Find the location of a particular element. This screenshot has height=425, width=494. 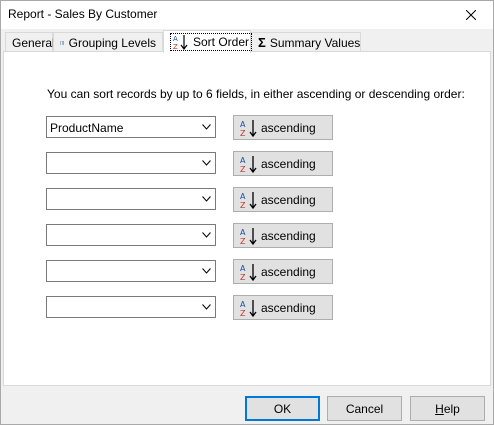

cancel-label: Cancel is located at coordinates (364, 408).